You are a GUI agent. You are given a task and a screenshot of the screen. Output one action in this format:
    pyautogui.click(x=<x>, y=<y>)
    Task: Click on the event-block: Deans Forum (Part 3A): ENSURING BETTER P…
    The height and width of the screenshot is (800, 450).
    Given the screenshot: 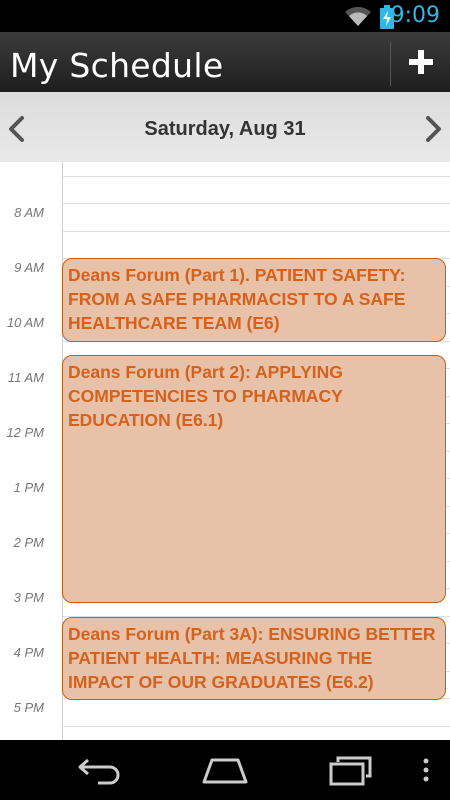 What is the action you would take?
    pyautogui.click(x=254, y=658)
    